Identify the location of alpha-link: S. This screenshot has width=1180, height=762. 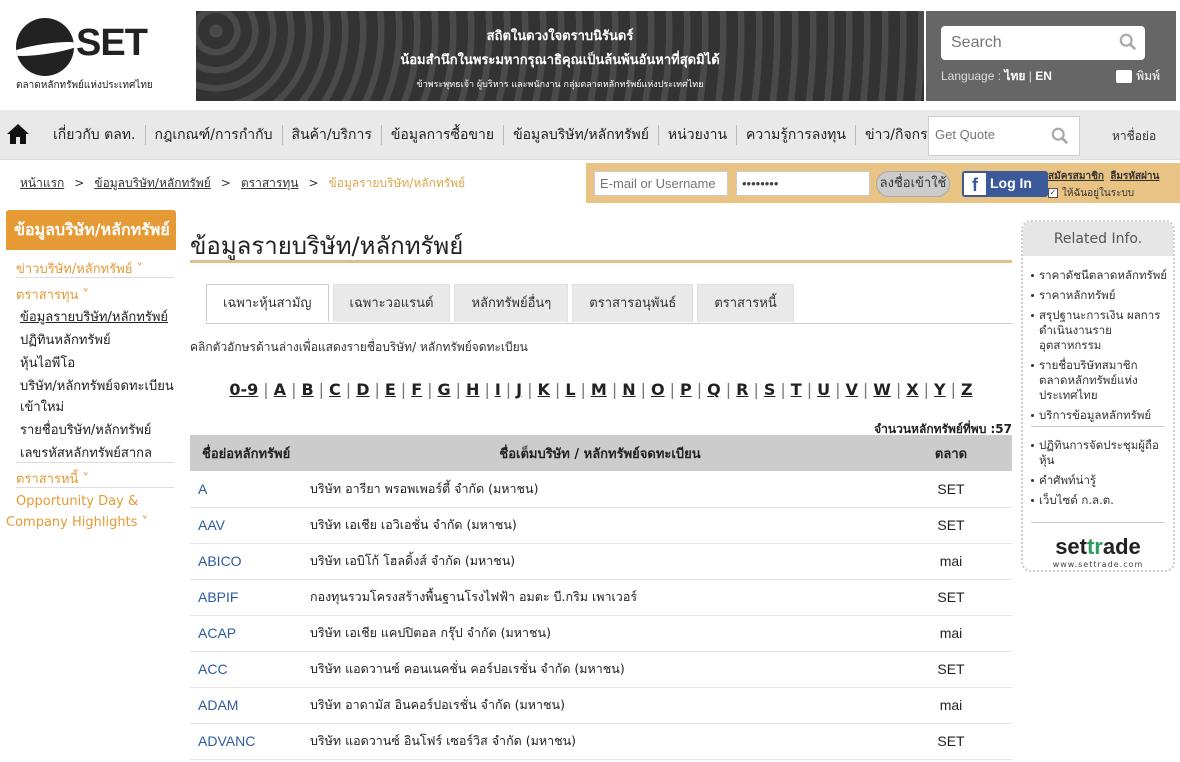
(770, 389).